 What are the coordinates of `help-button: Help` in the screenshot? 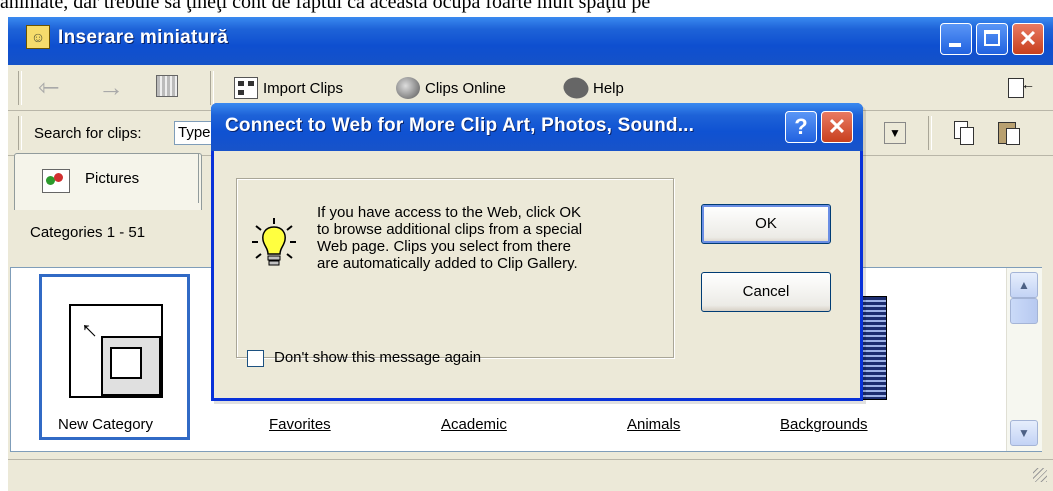 It's located at (592, 88).